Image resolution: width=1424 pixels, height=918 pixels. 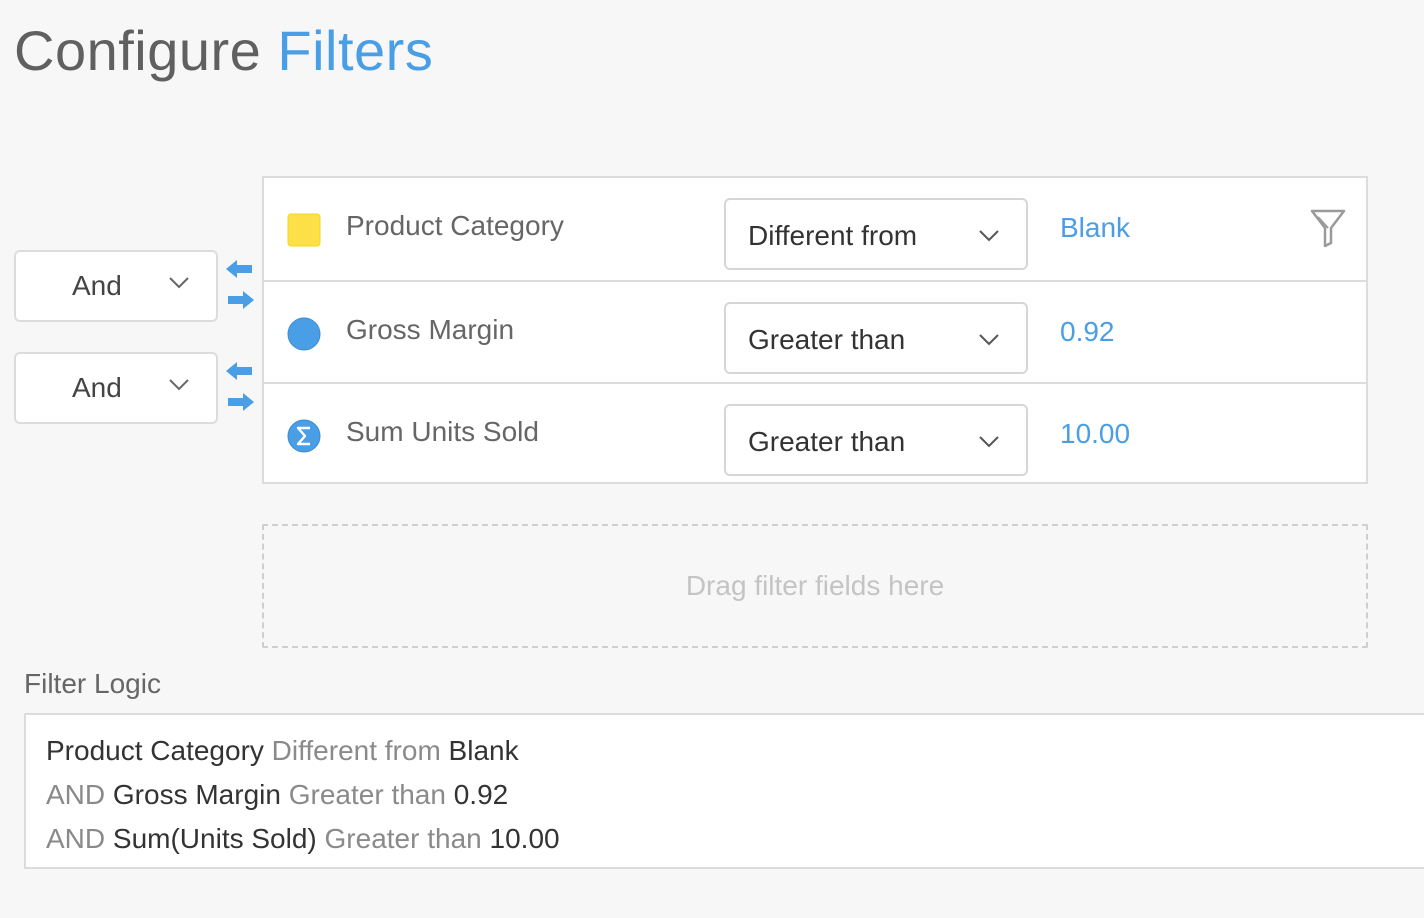 I want to click on drop-zone-text: Drag filter fields here, so click(x=815, y=585).